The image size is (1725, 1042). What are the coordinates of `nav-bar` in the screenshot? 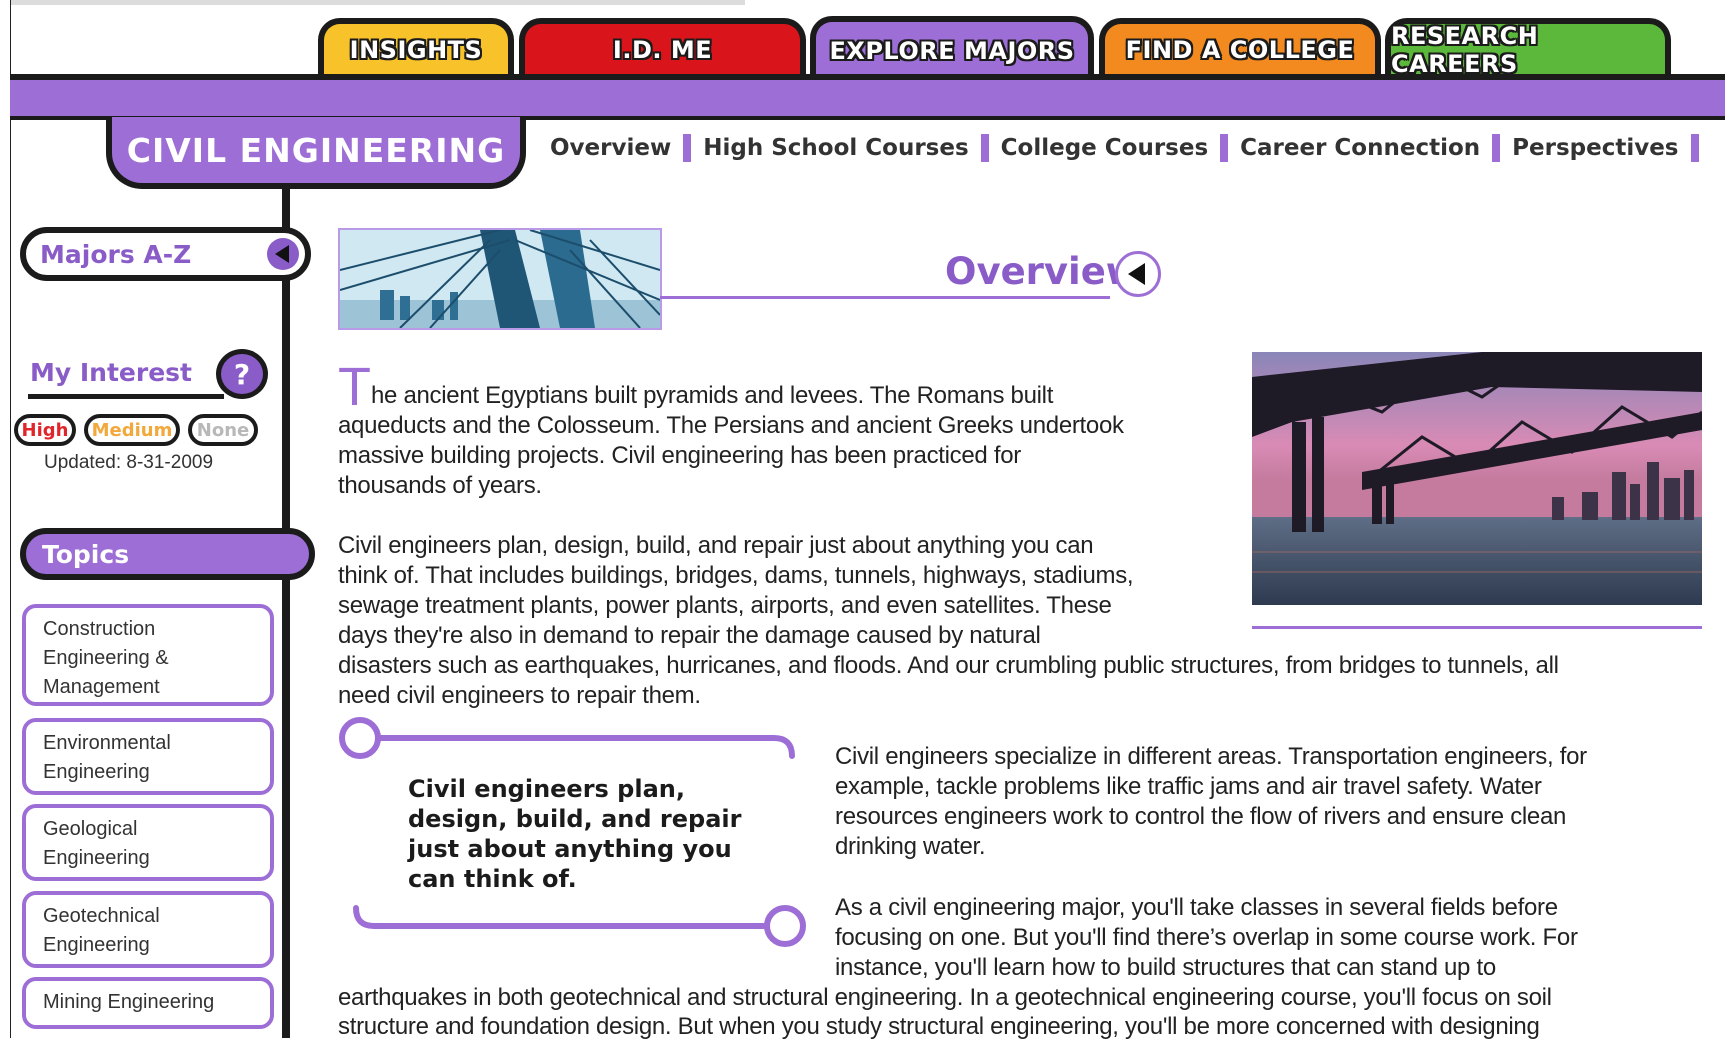 It's located at (867, 98).